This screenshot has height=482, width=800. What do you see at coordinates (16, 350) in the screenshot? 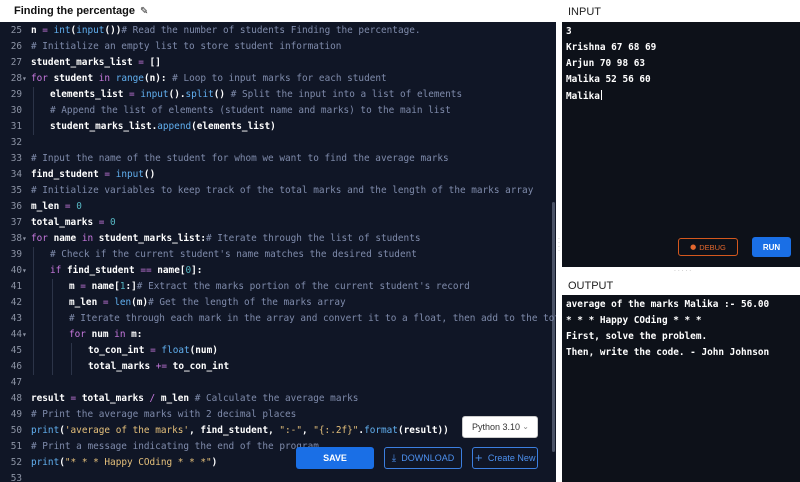
I see `line-number: 45` at bounding box center [16, 350].